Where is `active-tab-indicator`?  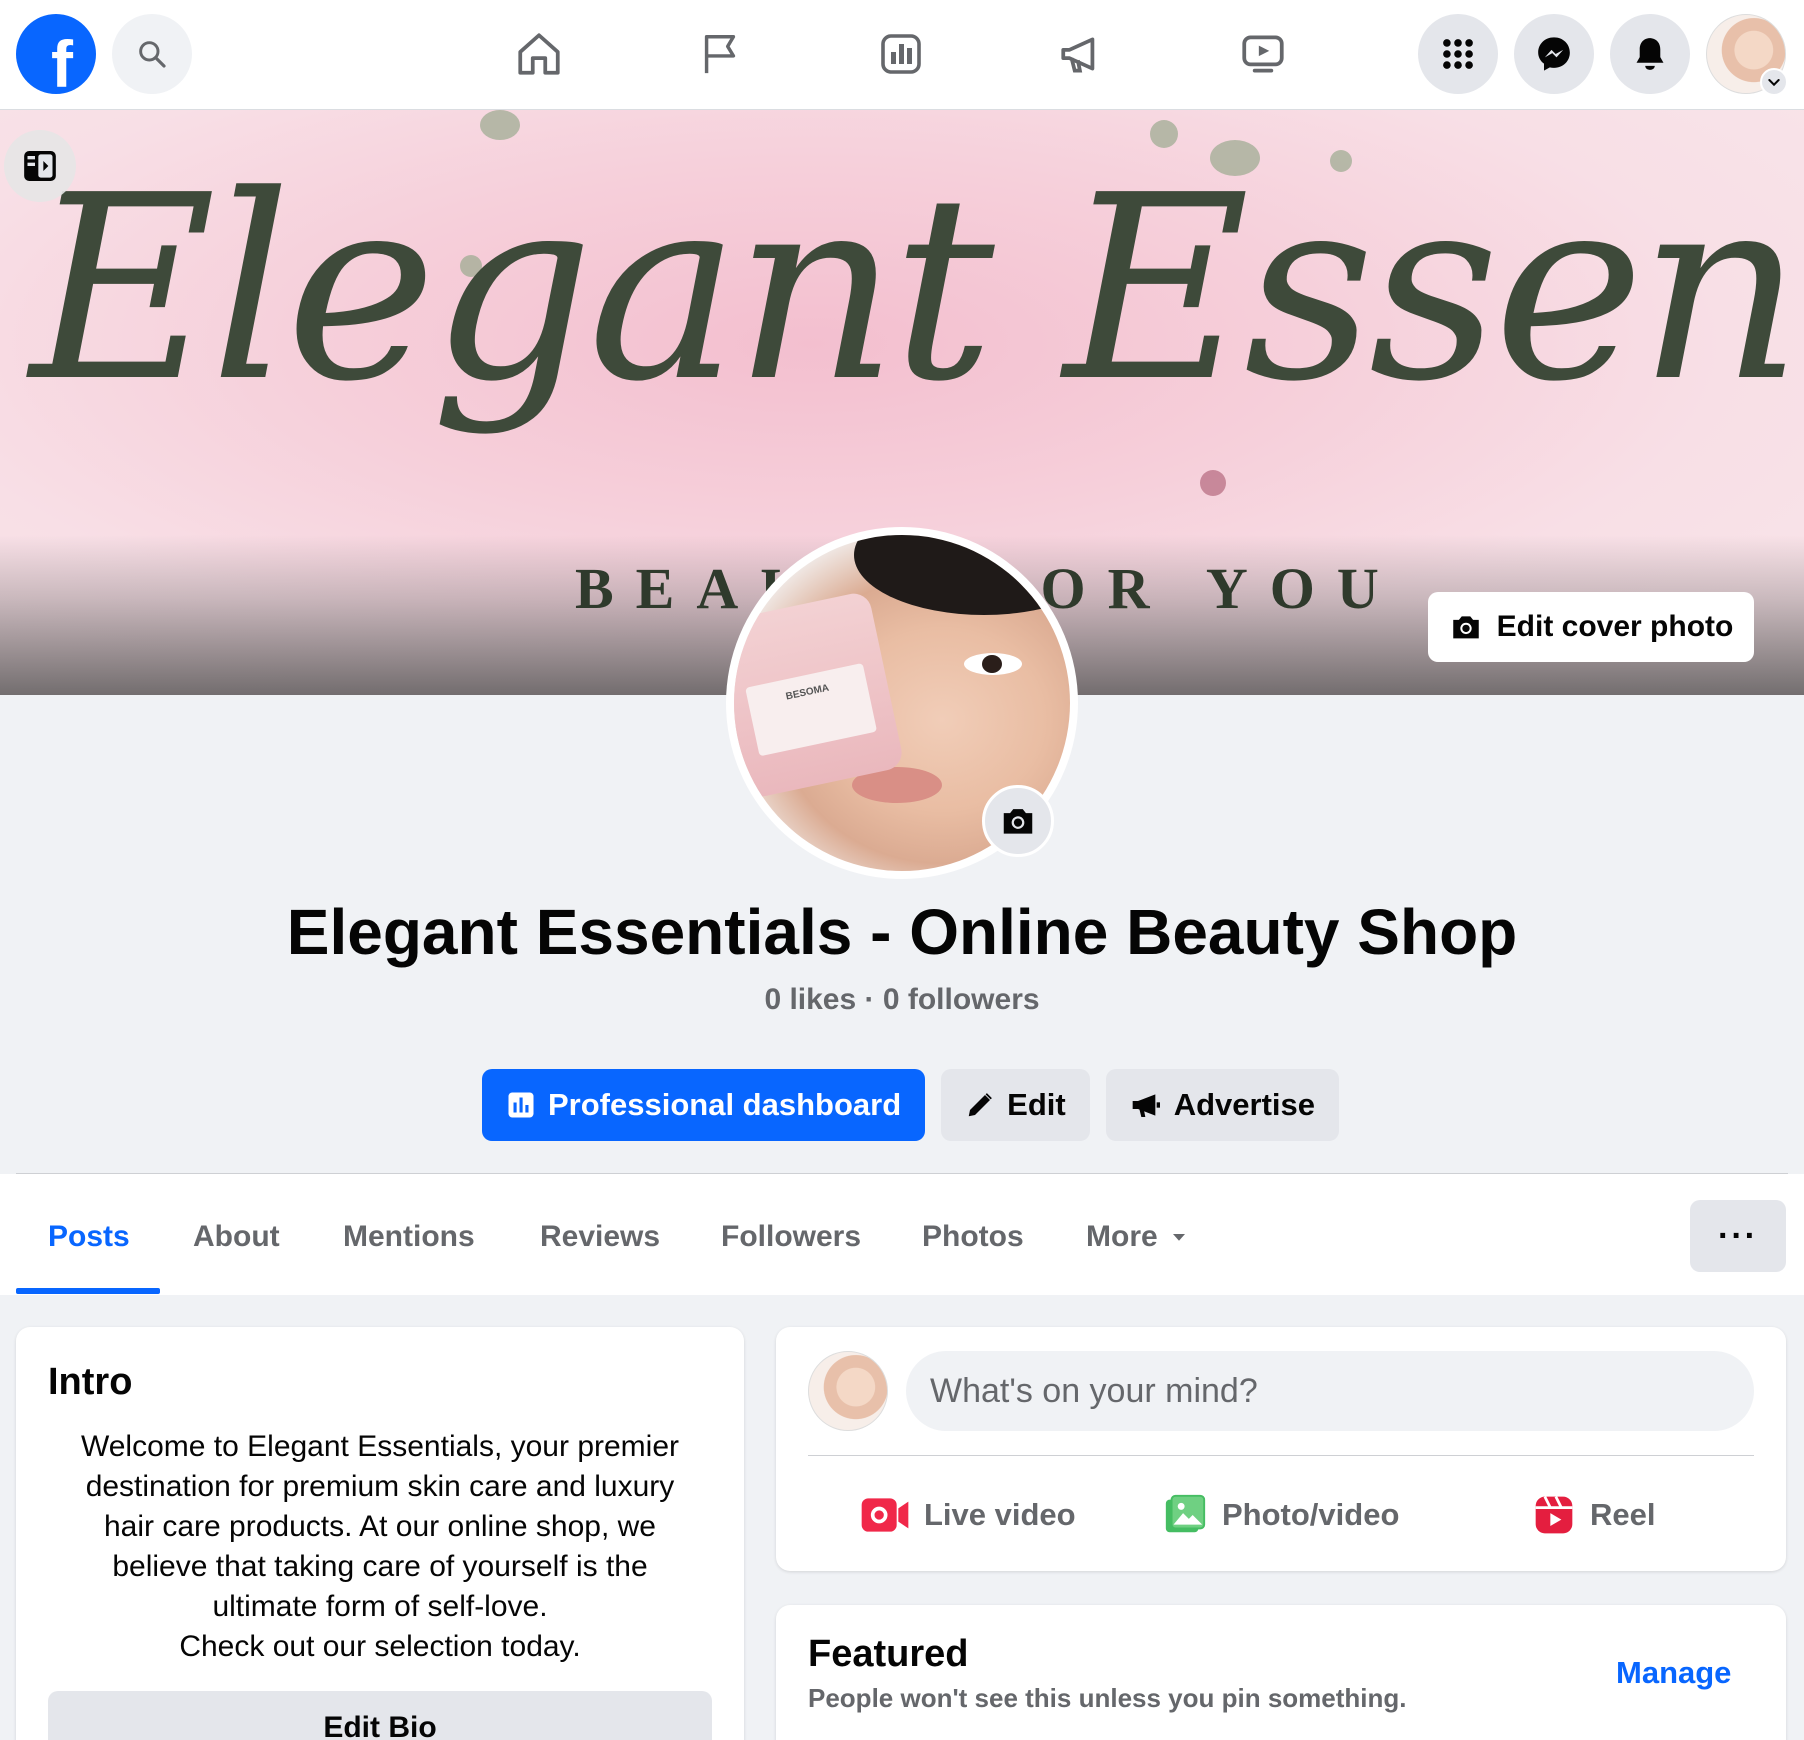
active-tab-indicator is located at coordinates (88, 1291).